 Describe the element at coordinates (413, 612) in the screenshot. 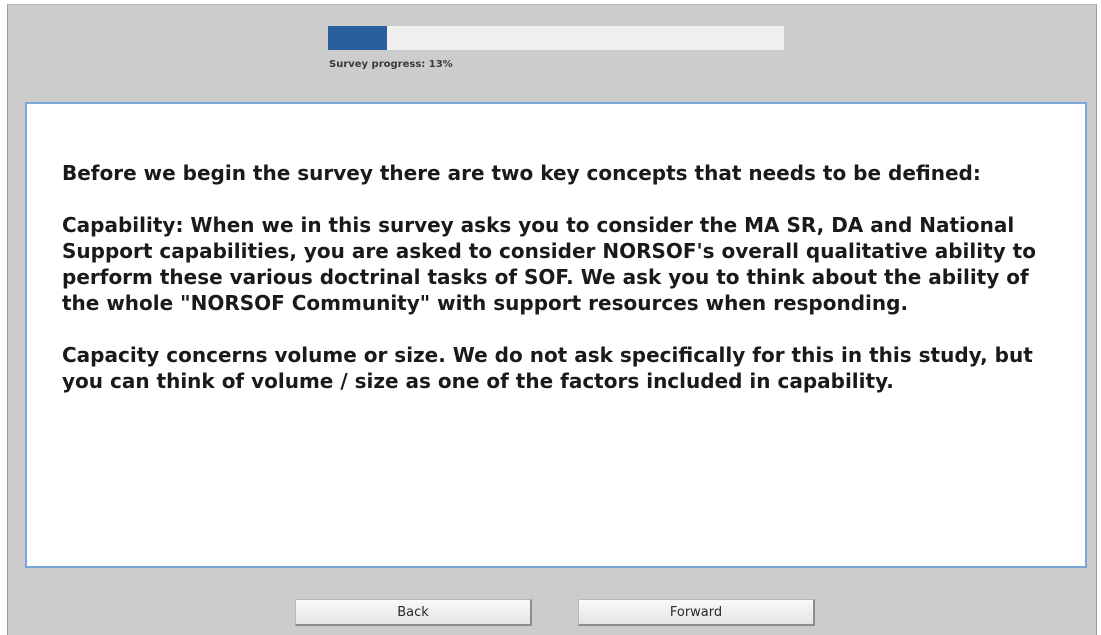

I see `back-button: Back` at that location.